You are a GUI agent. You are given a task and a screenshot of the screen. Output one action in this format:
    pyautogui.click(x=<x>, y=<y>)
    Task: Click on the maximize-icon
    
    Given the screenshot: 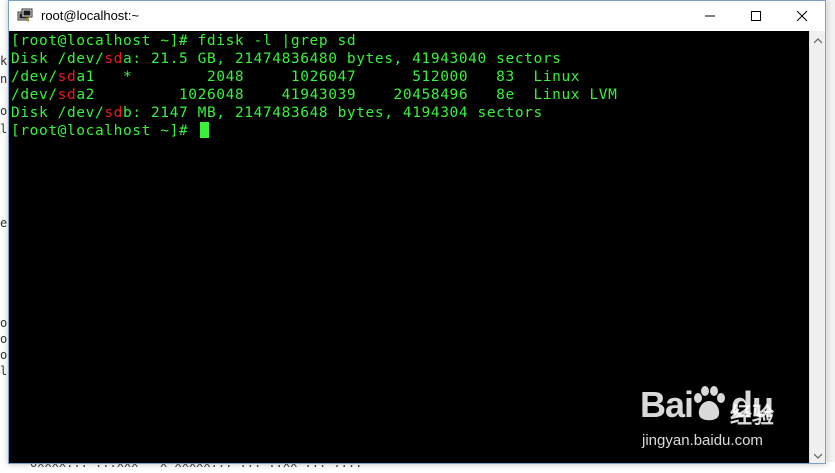 What is the action you would take?
    pyautogui.click(x=756, y=16)
    